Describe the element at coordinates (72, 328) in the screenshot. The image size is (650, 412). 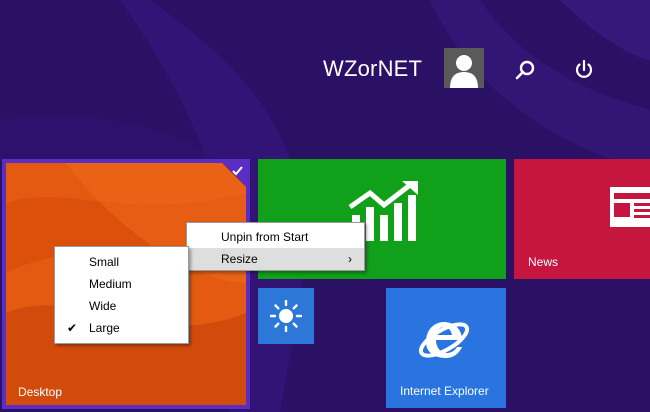
I see `checkmark-icon: ✔` at that location.